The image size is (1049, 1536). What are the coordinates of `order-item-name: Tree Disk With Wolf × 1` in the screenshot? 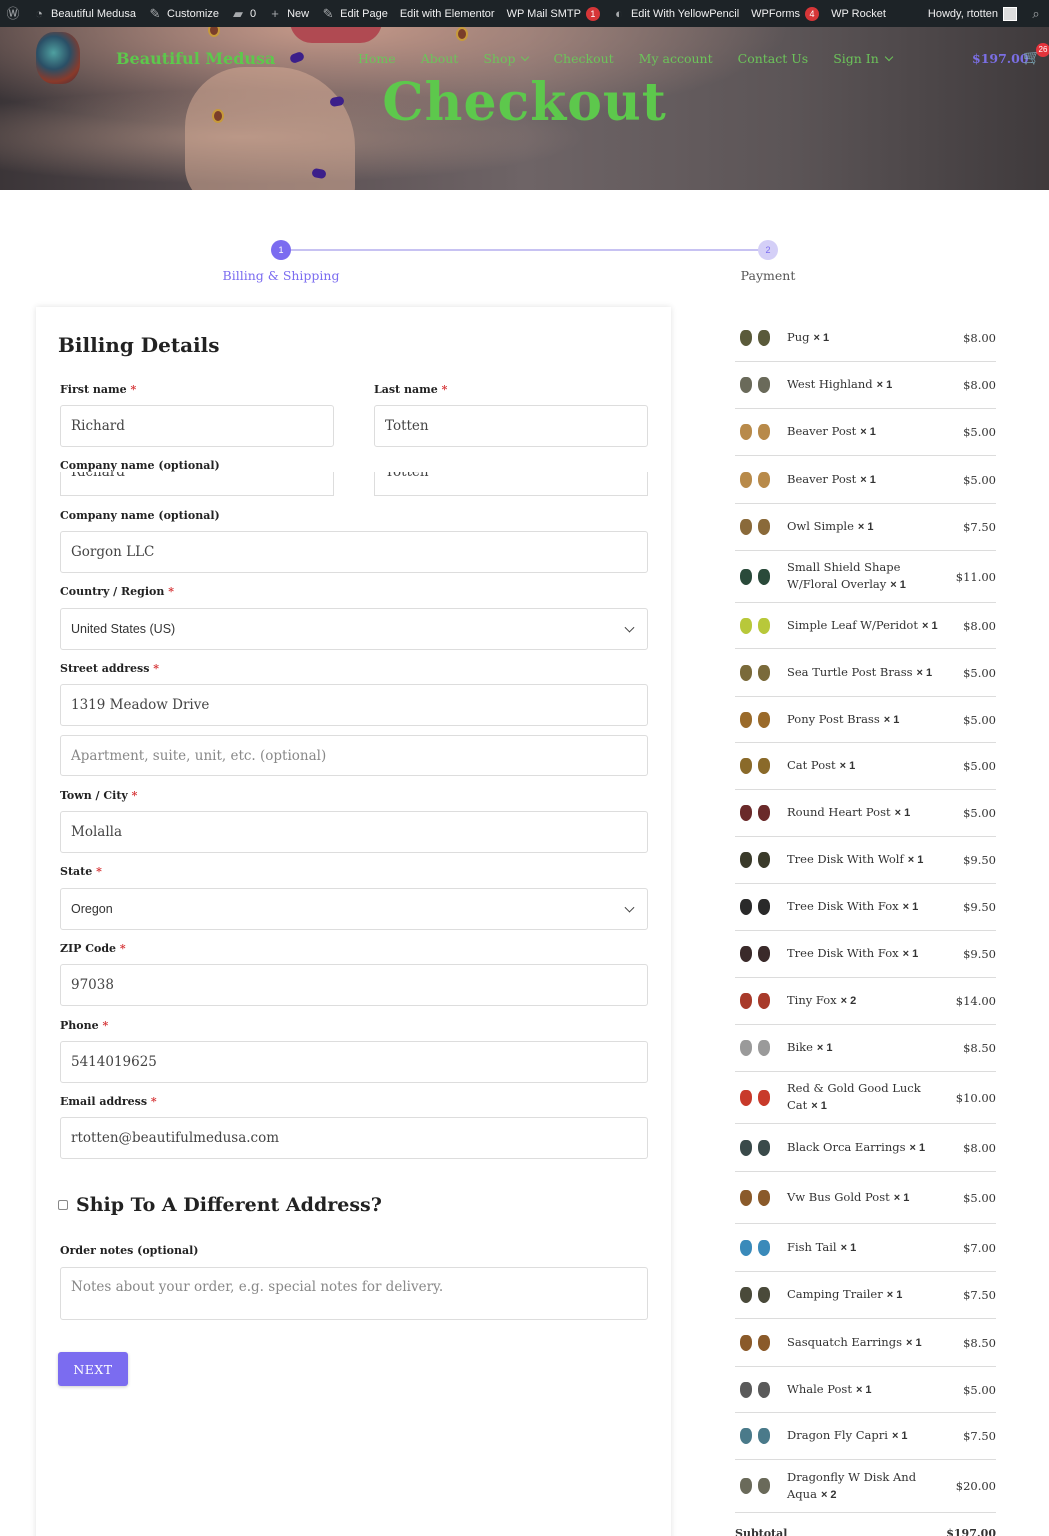 It's located at (875, 860).